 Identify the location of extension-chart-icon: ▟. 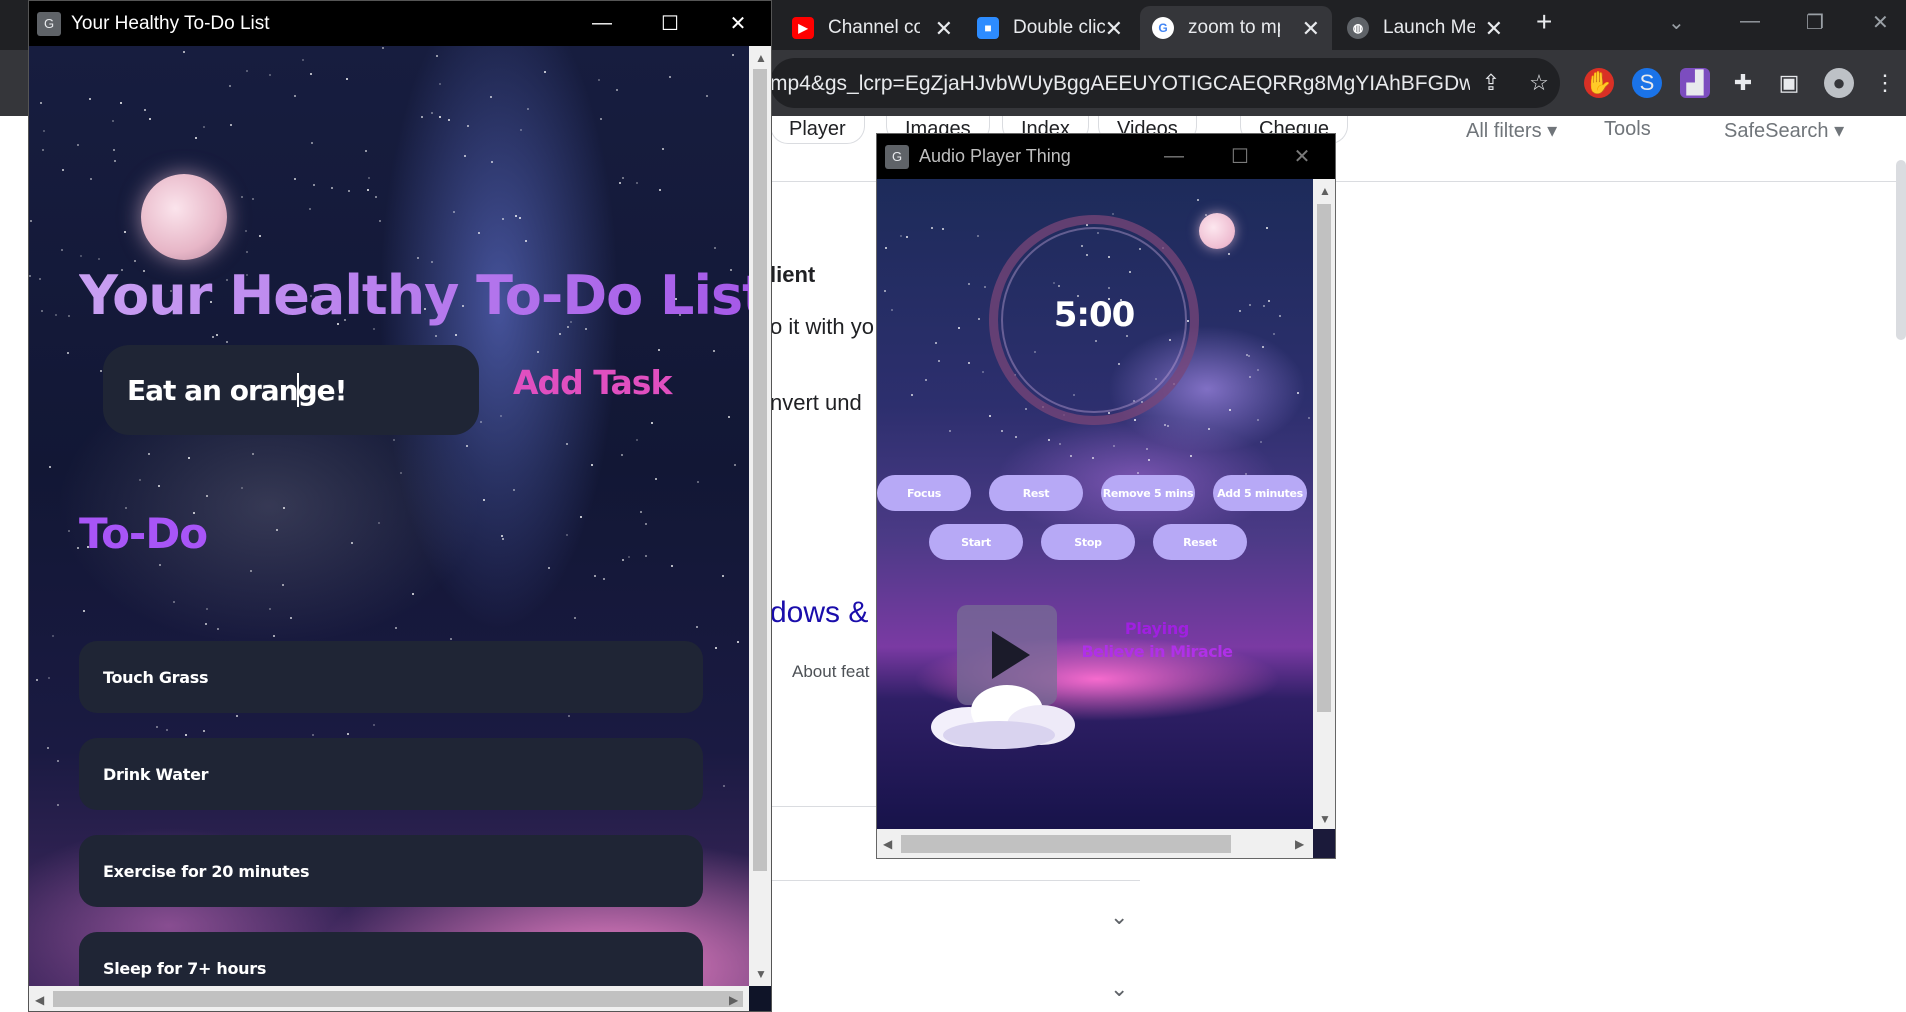
(1695, 83).